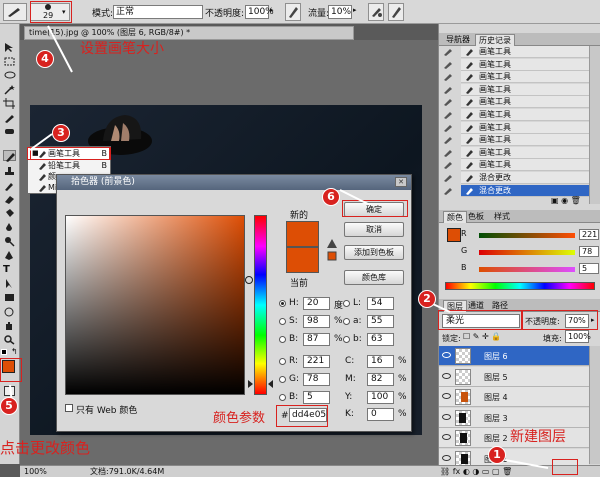 The image size is (600, 477). I want to click on color-panel-foreground, so click(454, 235).